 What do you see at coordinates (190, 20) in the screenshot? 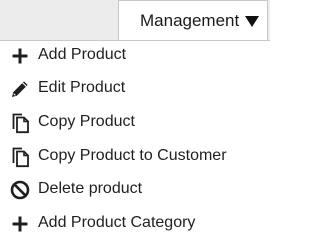
I see `management-label: Management` at bounding box center [190, 20].